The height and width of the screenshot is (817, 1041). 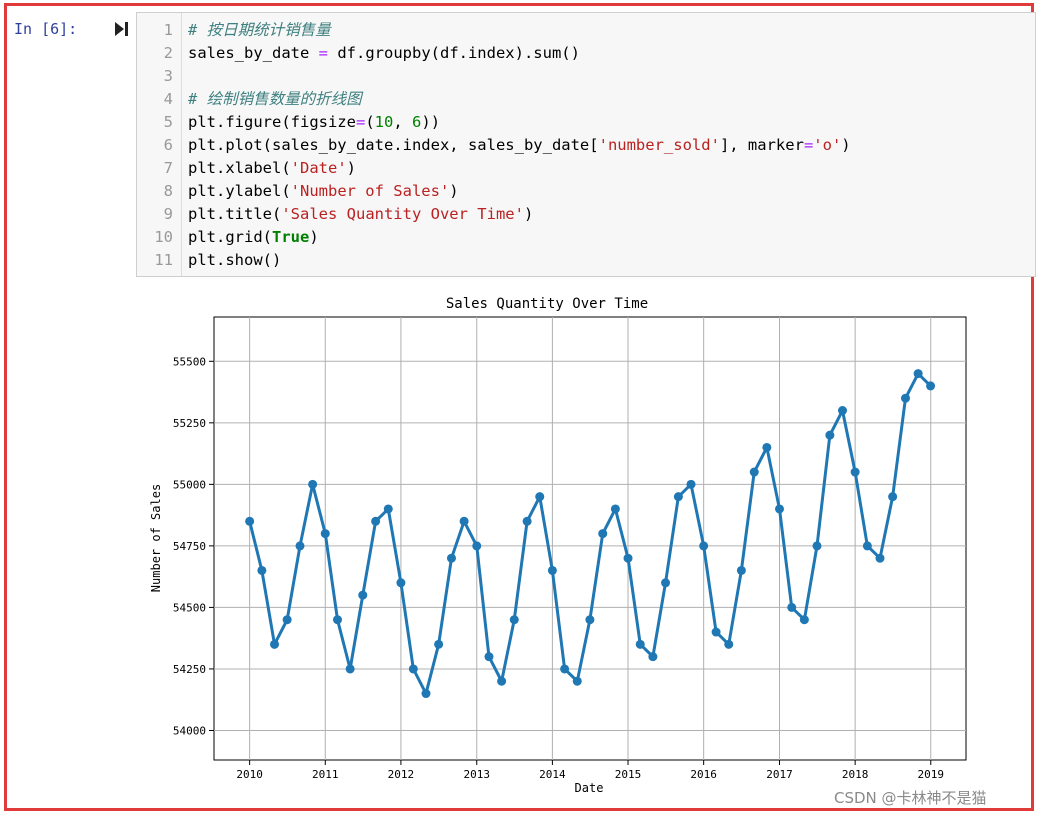 What do you see at coordinates (168, 99) in the screenshot?
I see `line-number: 4` at bounding box center [168, 99].